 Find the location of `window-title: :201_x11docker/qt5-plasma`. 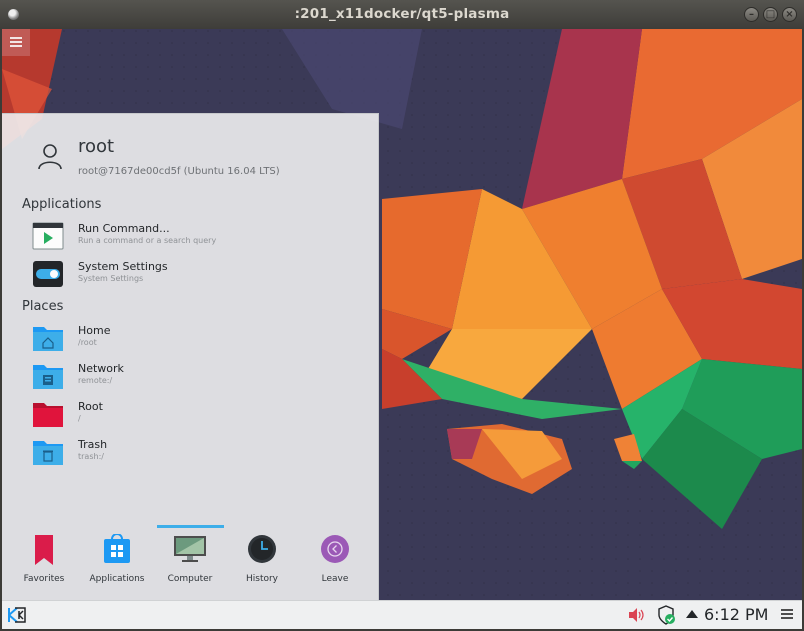

window-title: :201_x11docker/qt5-plasma is located at coordinates (402, 14).